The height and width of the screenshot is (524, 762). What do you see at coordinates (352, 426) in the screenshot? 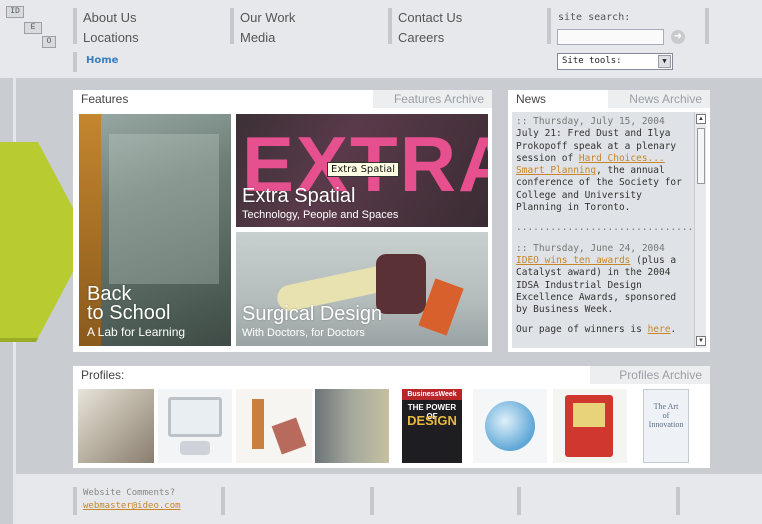
I see `profile-thumb-exhibit` at bounding box center [352, 426].